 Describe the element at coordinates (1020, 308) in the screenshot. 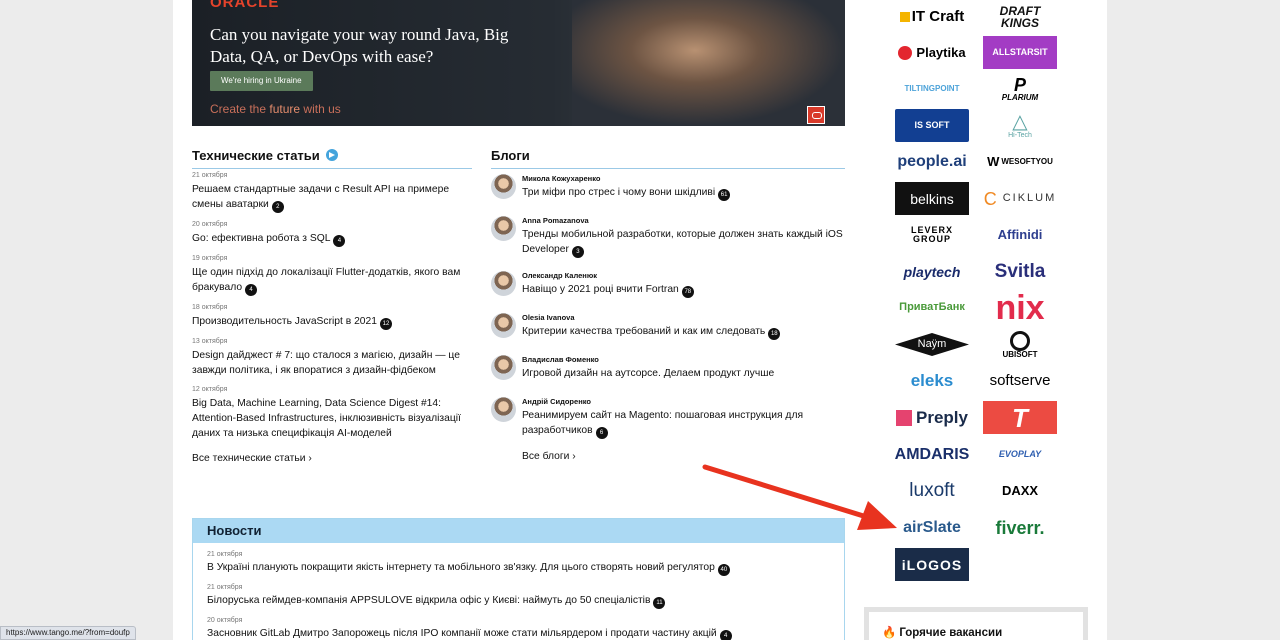

I see `logo-nix: nix` at that location.